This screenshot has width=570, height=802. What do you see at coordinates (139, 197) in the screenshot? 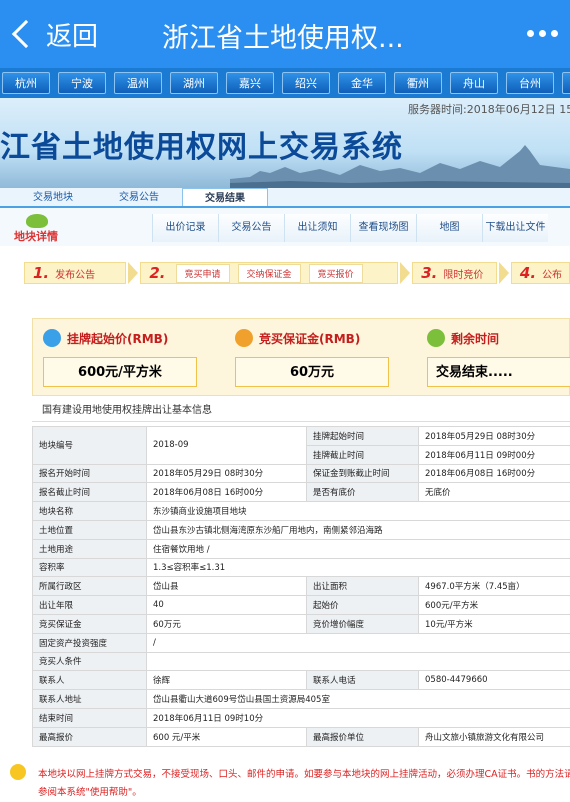
I see `tab-announcements: 交易公告` at bounding box center [139, 197].